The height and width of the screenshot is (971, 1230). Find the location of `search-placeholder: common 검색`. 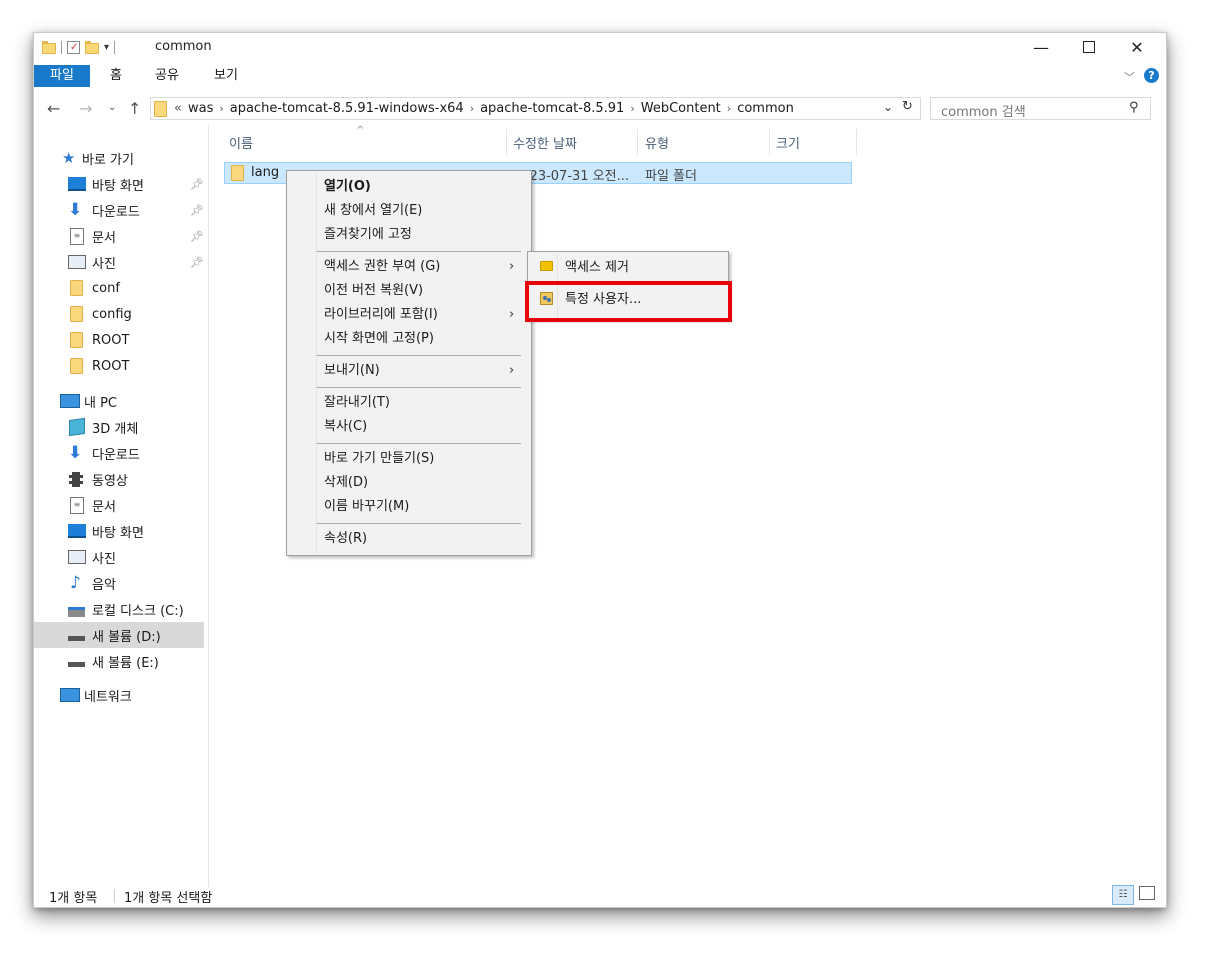

search-placeholder: common 검색 is located at coordinates (983, 110).